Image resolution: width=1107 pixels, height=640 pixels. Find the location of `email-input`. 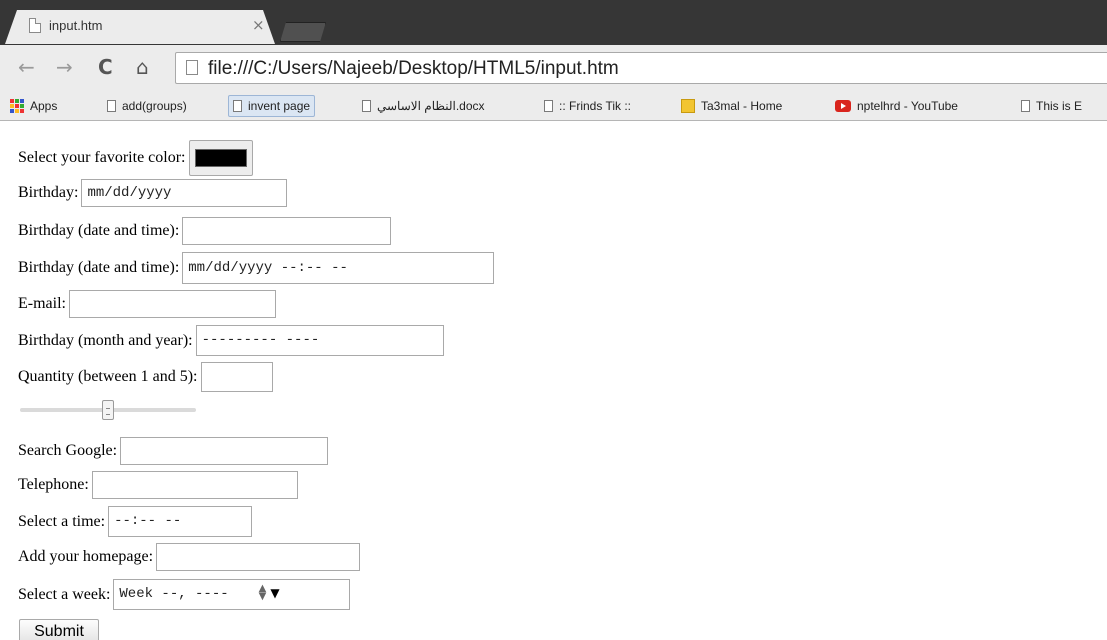

email-input is located at coordinates (172, 304).